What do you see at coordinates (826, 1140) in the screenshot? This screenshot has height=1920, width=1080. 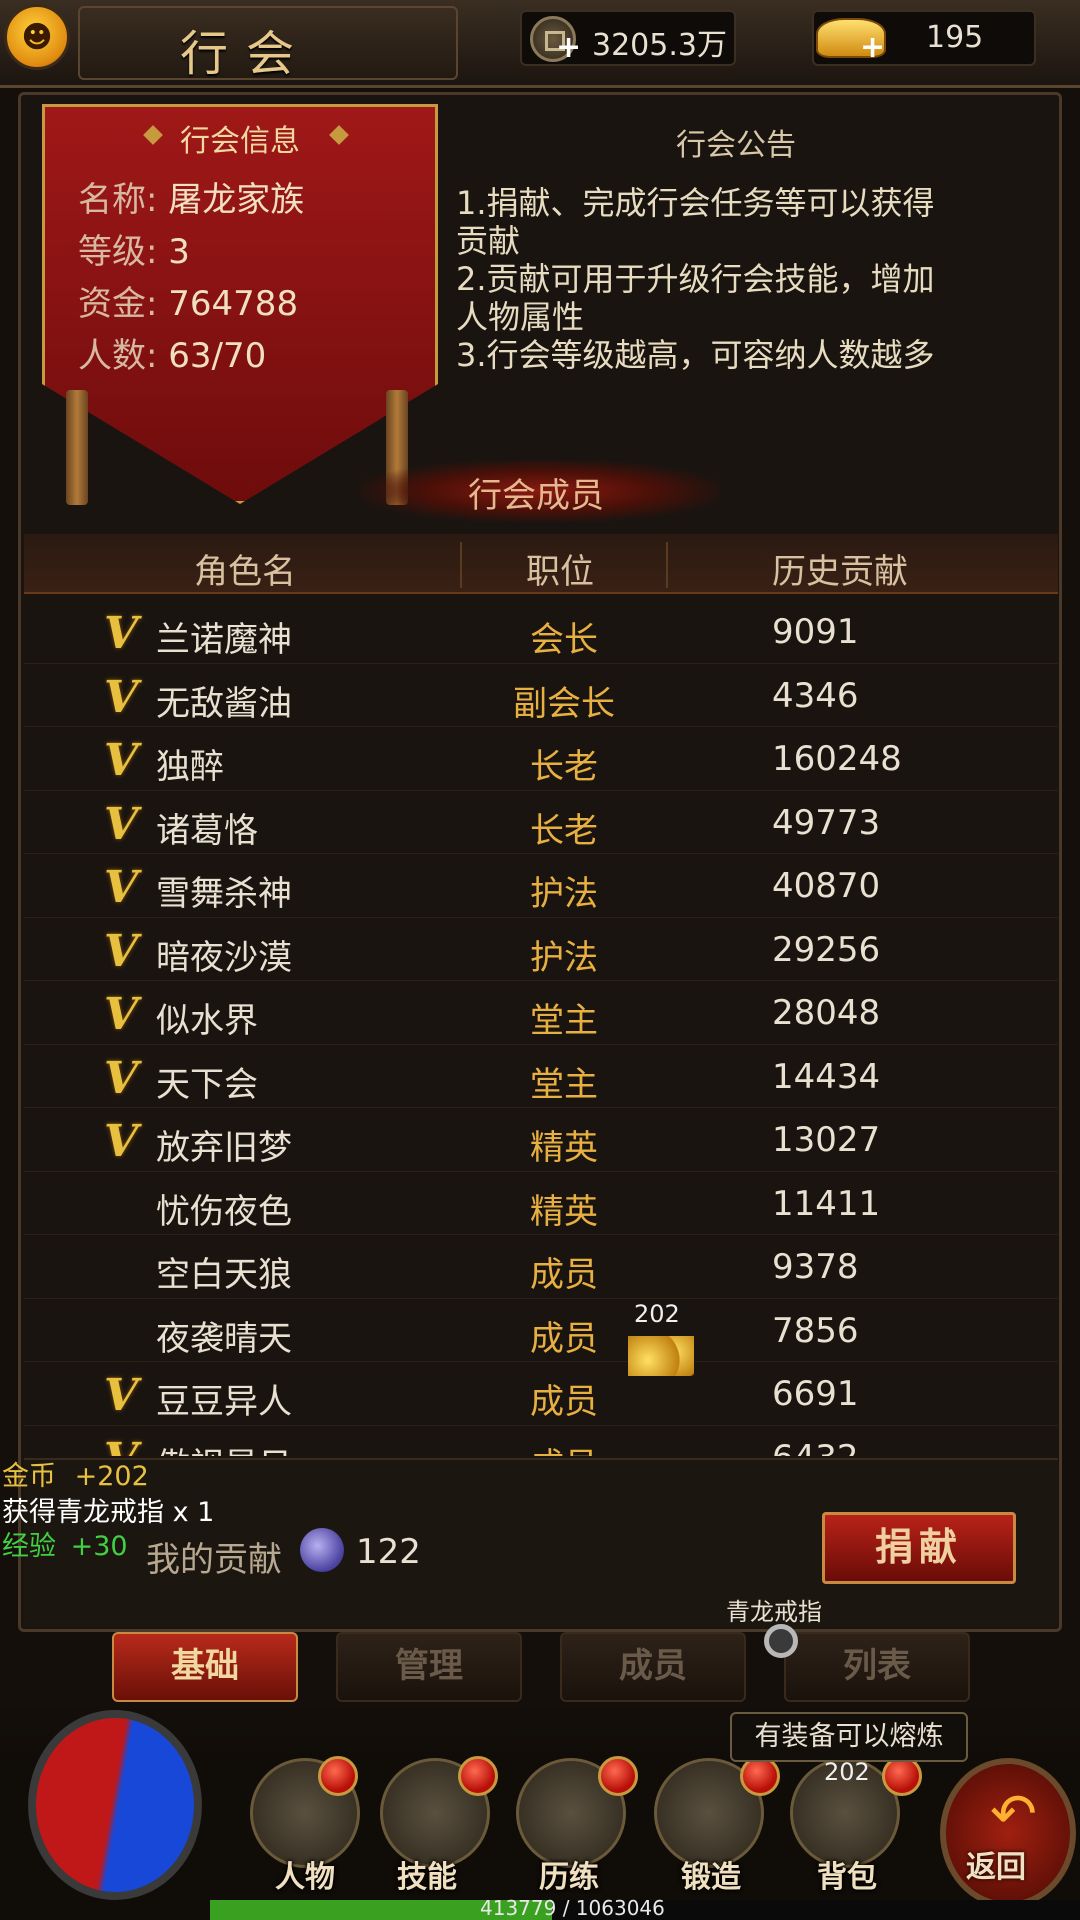 I see `member-contribution: 13027` at bounding box center [826, 1140].